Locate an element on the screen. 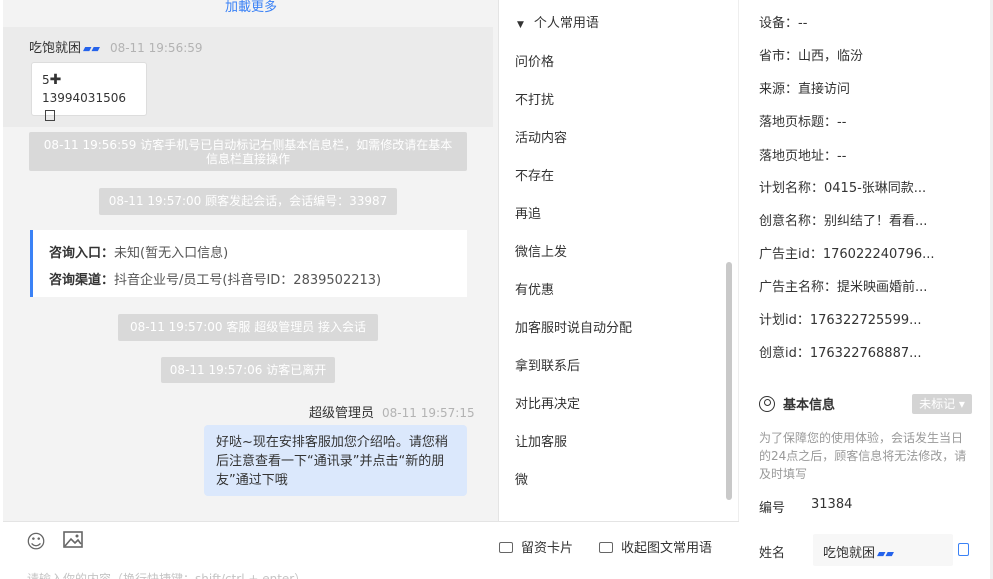 The image size is (993, 579). tag-dropdown-button: 未标记 ▾ is located at coordinates (942, 404).